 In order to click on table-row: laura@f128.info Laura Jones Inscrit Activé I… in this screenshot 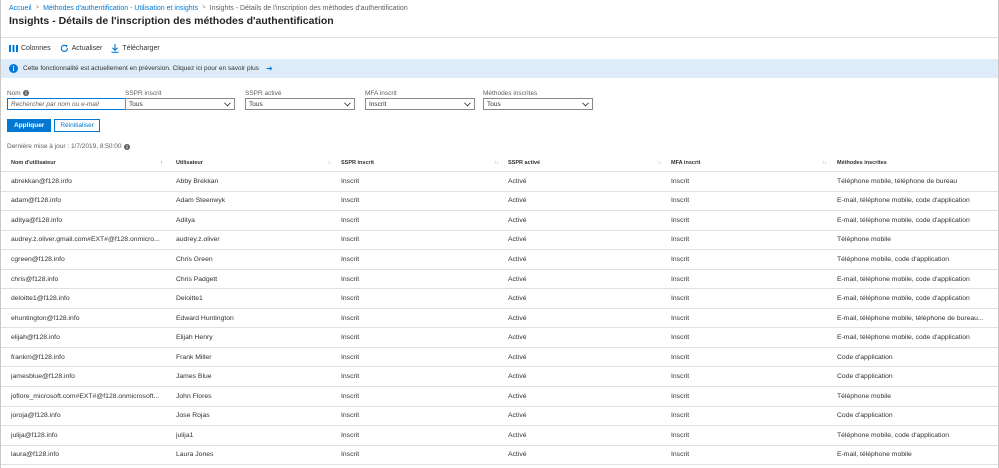, I will do `click(499, 456)`.